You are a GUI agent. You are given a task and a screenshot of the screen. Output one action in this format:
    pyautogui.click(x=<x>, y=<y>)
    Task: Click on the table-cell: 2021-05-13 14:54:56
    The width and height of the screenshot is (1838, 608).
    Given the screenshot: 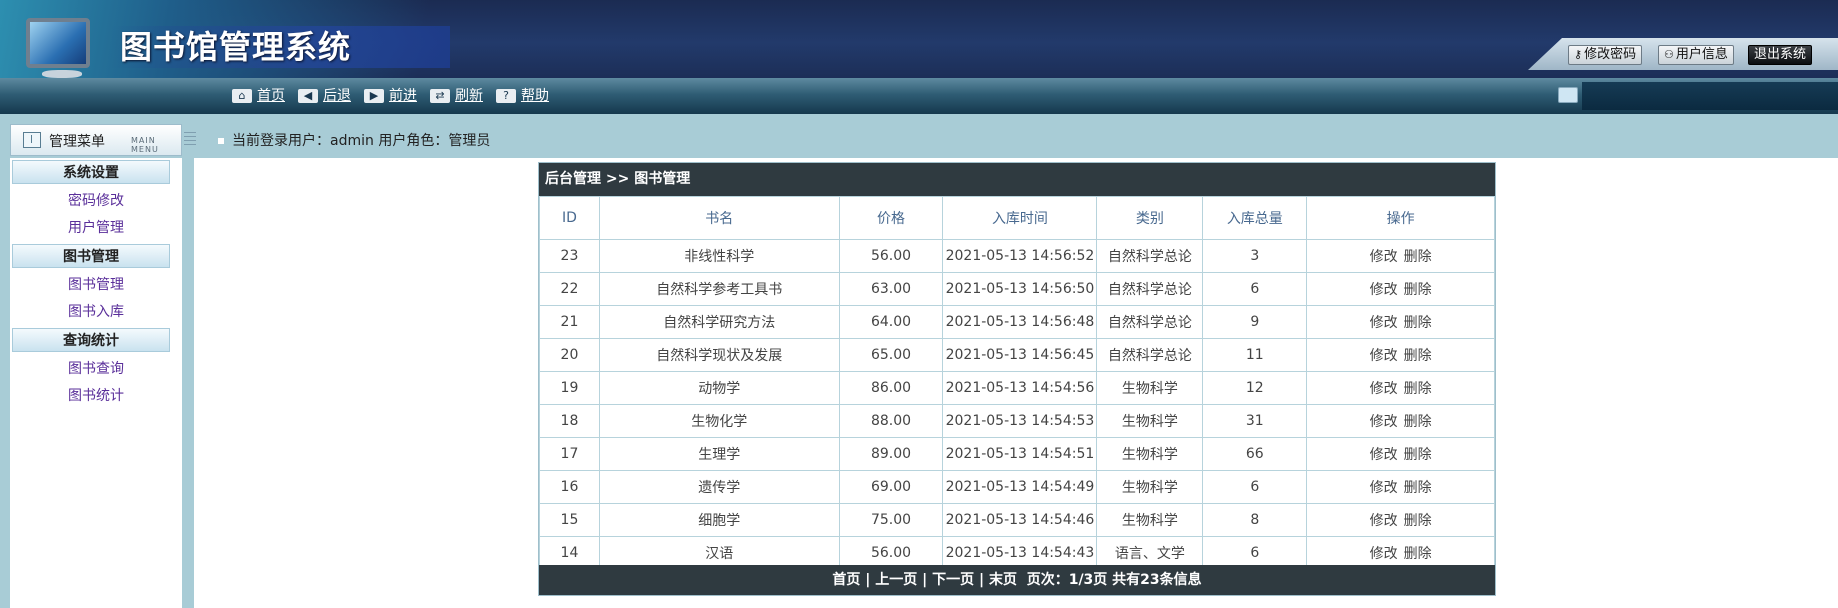 What is the action you would take?
    pyautogui.click(x=1020, y=388)
    